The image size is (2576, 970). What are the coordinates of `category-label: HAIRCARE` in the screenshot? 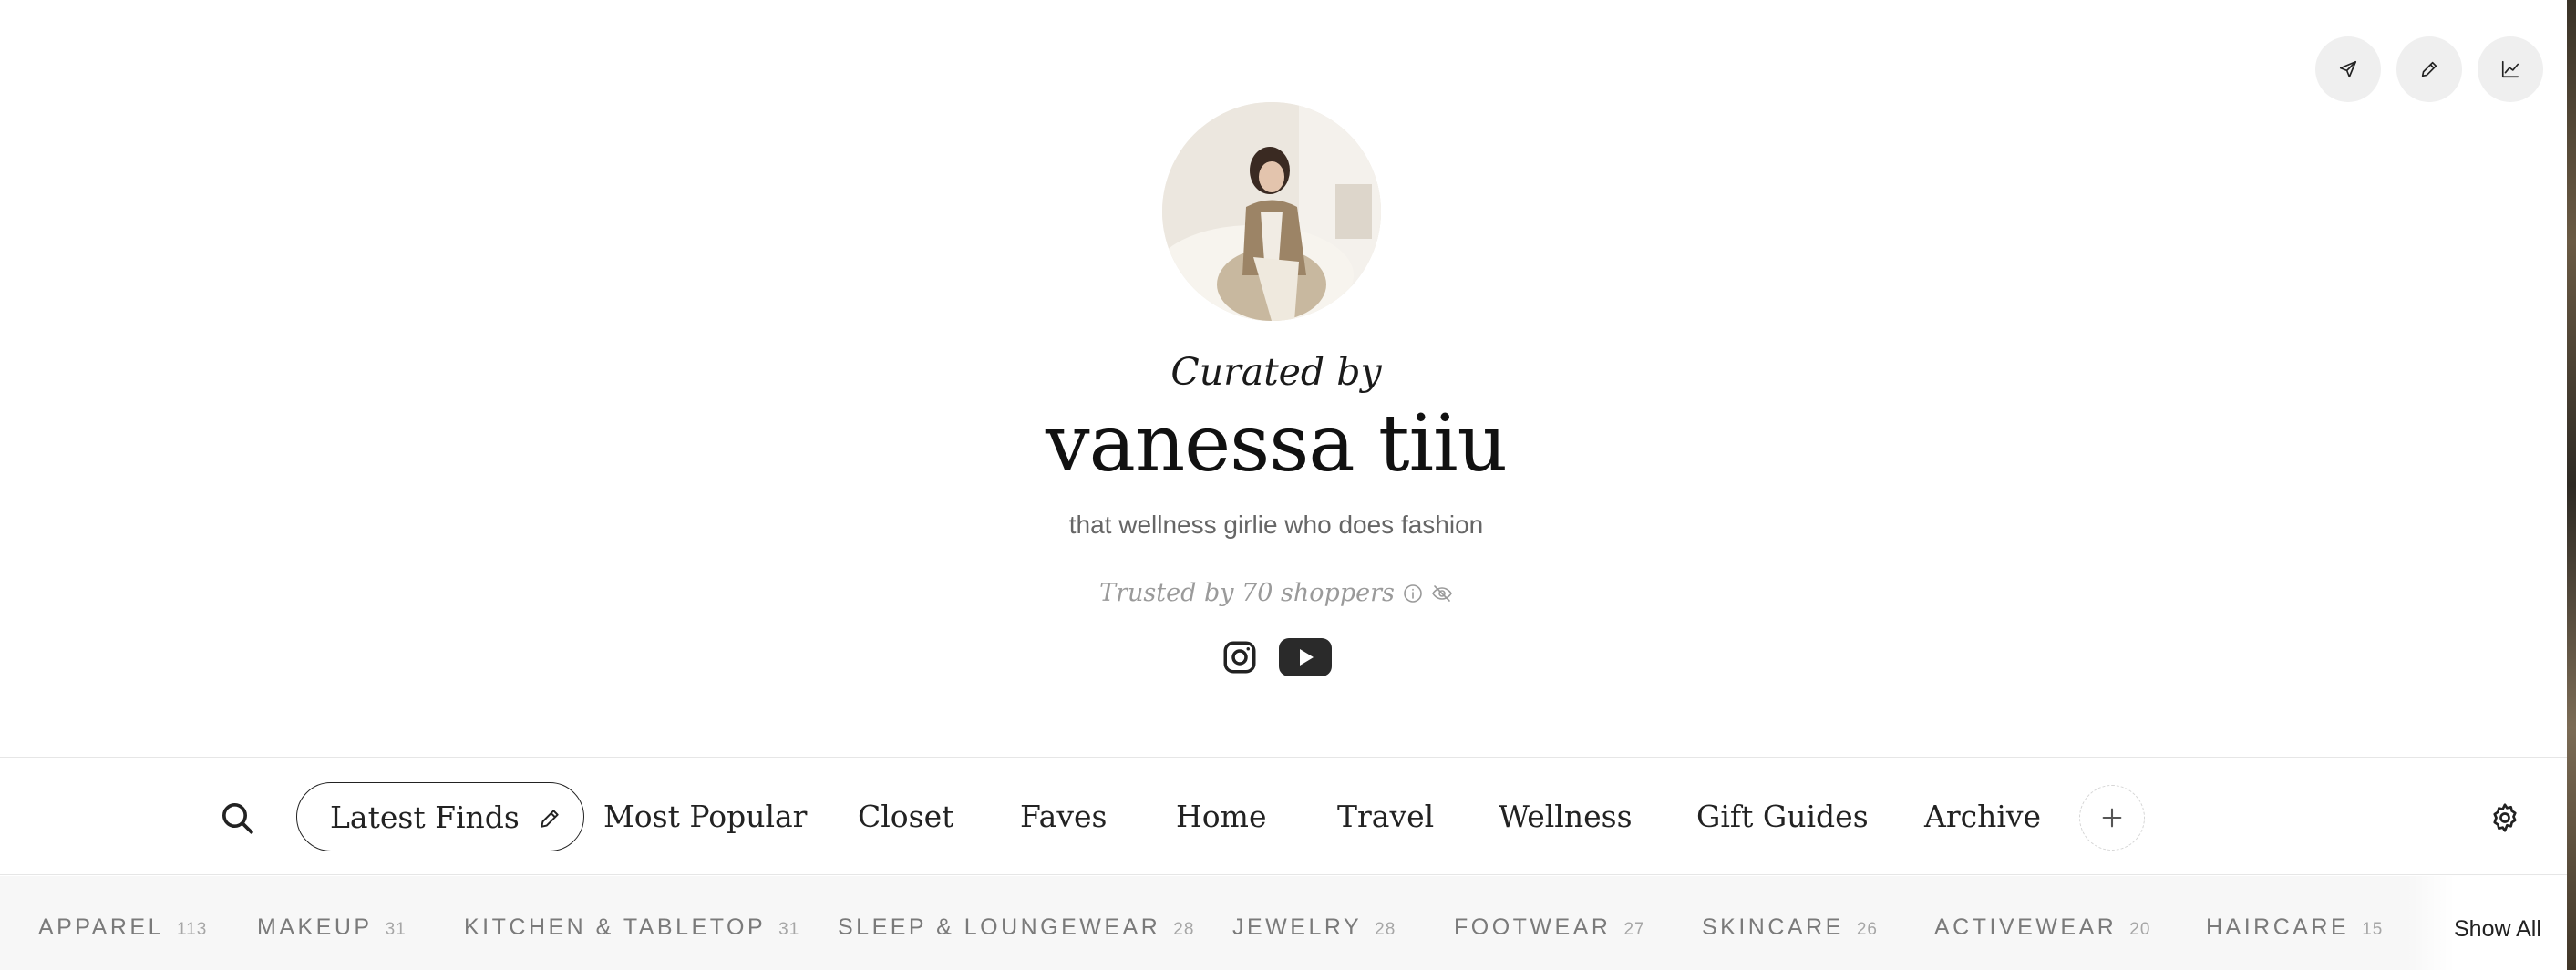 It's located at (2278, 927).